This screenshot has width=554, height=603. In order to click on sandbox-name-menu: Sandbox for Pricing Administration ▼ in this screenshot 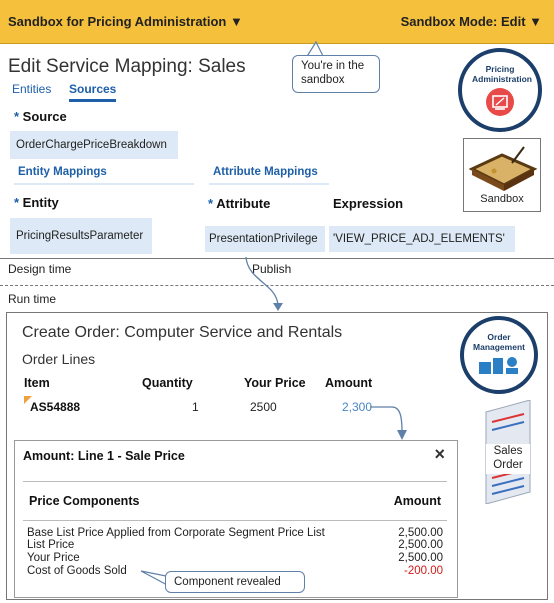, I will do `click(125, 21)`.